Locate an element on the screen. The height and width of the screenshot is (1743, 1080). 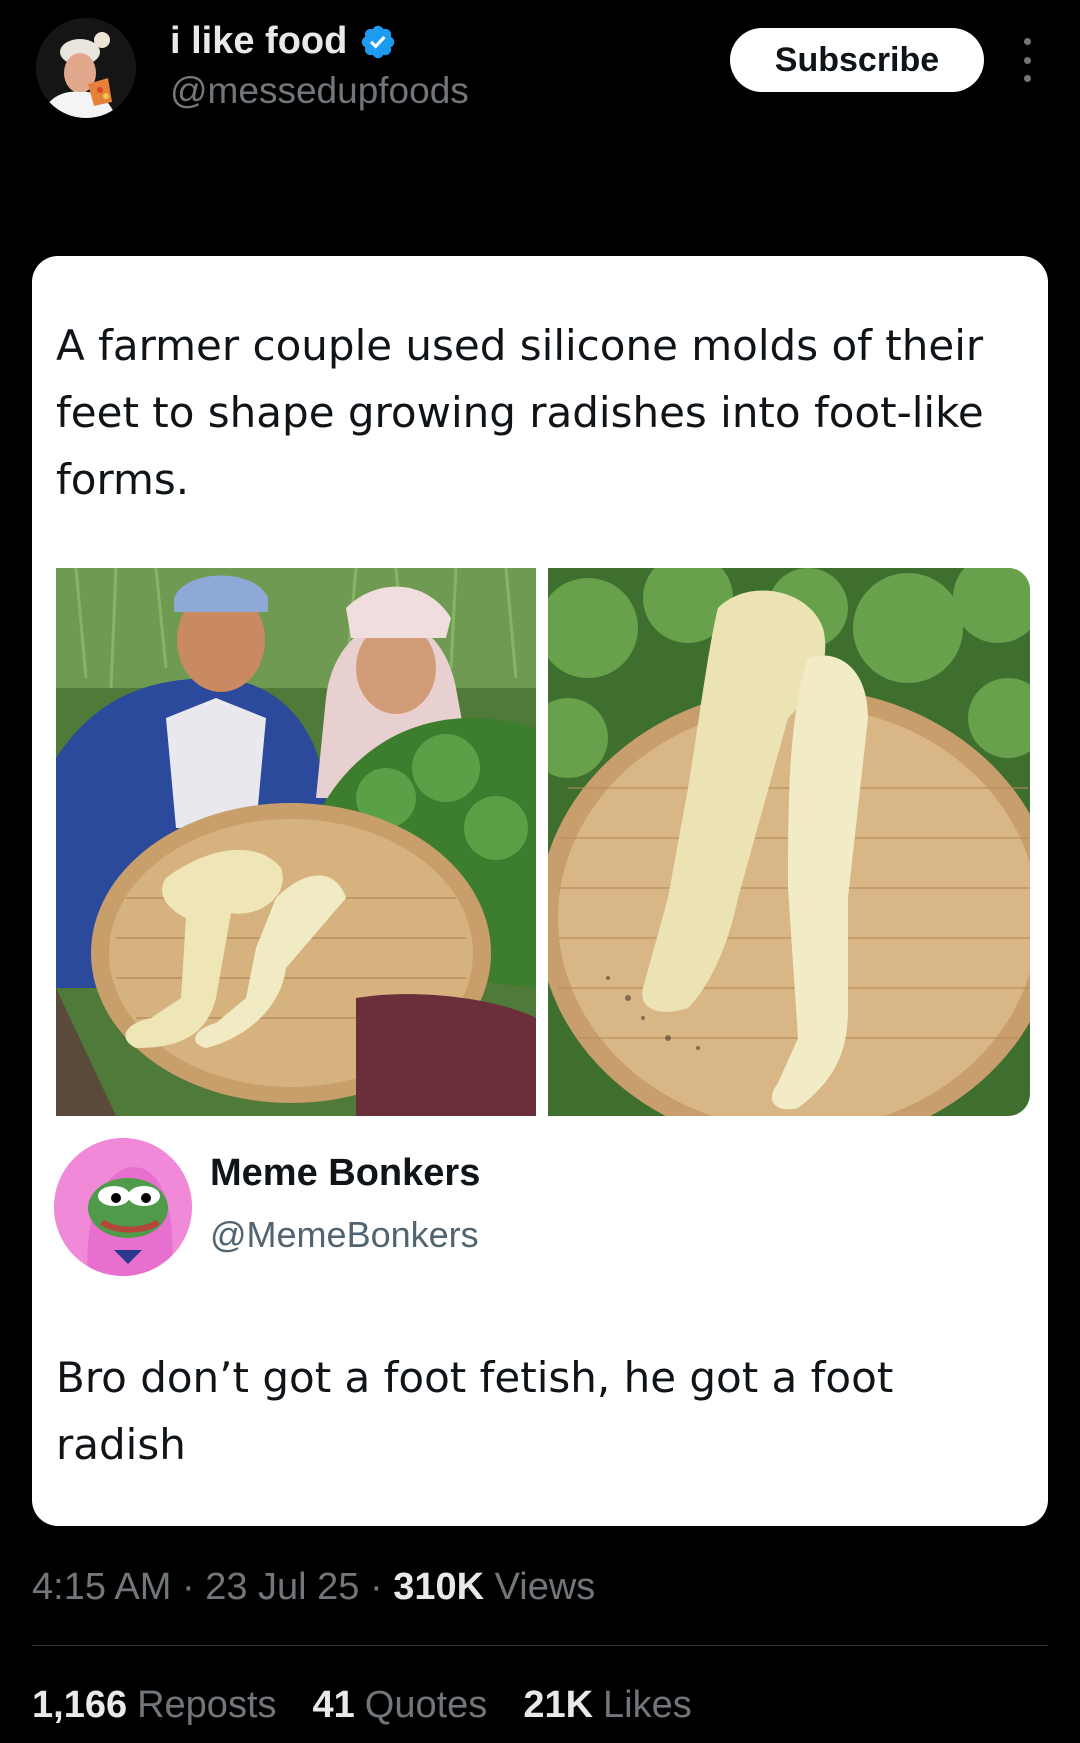
author-name-row: i like food is located at coordinates (283, 41).